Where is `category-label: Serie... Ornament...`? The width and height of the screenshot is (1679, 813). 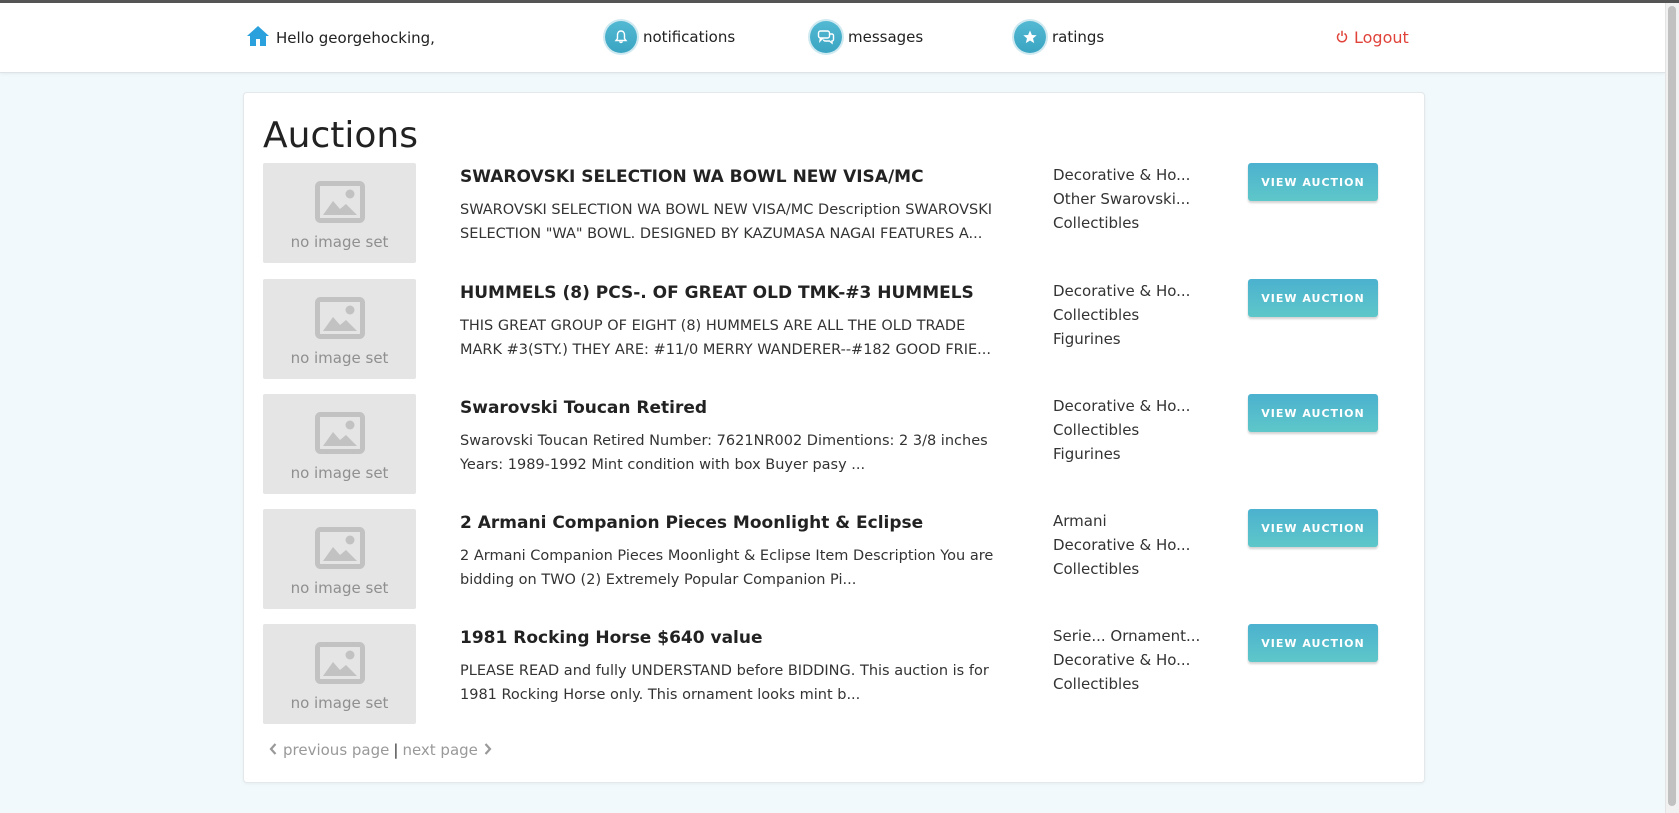
category-label: Serie... Ornament... is located at coordinates (1127, 636).